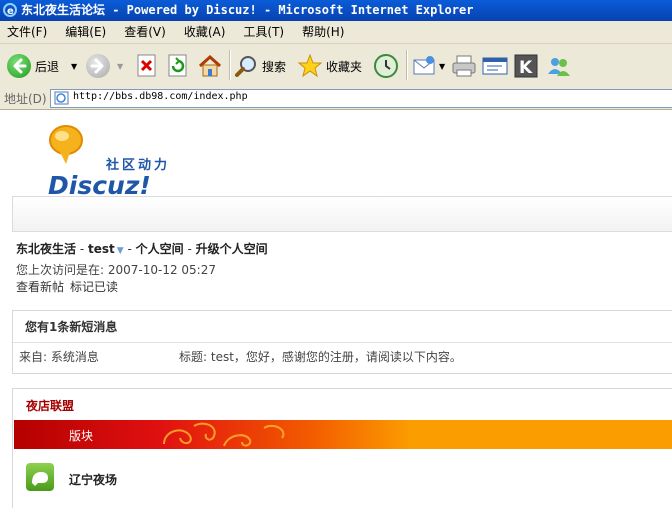 The height and width of the screenshot is (508, 672). I want to click on discuz-logo: Discuz! 社区动力, so click(116, 159).